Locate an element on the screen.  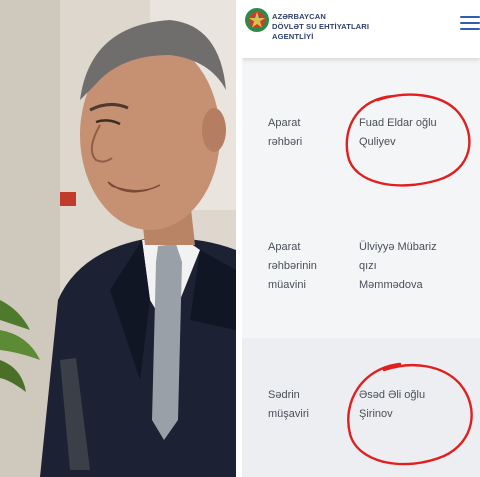
fire-alarm is located at coordinates (68, 199).